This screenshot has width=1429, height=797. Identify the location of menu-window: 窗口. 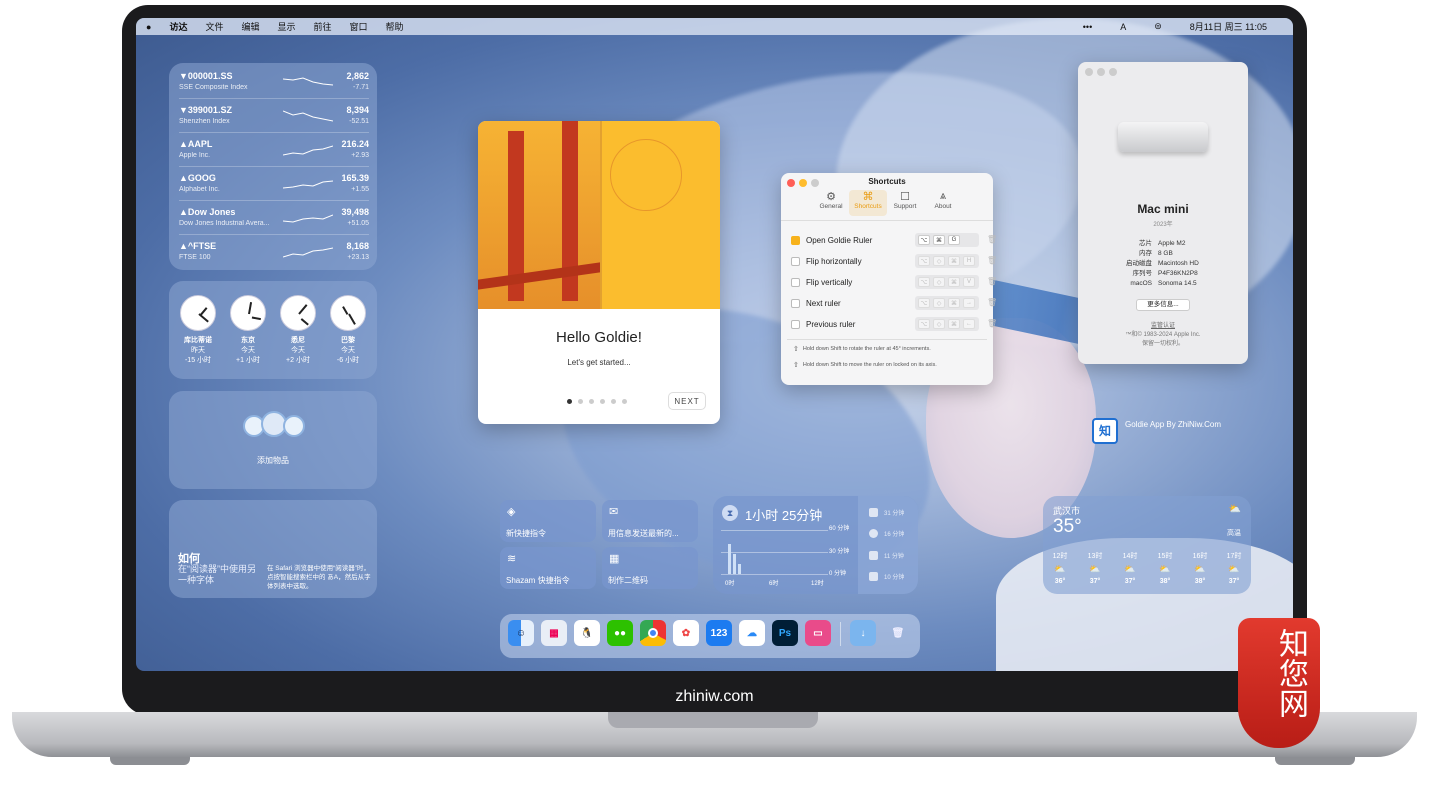
(359, 26).